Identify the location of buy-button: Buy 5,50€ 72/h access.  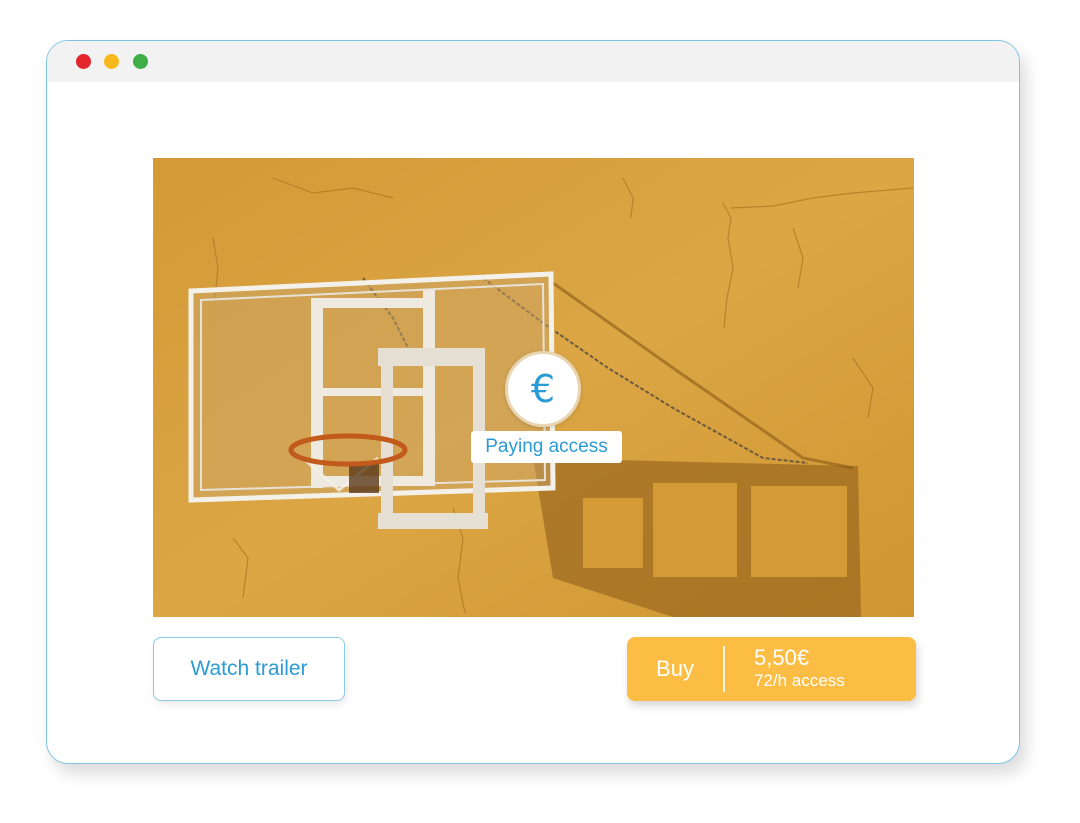
(771, 669).